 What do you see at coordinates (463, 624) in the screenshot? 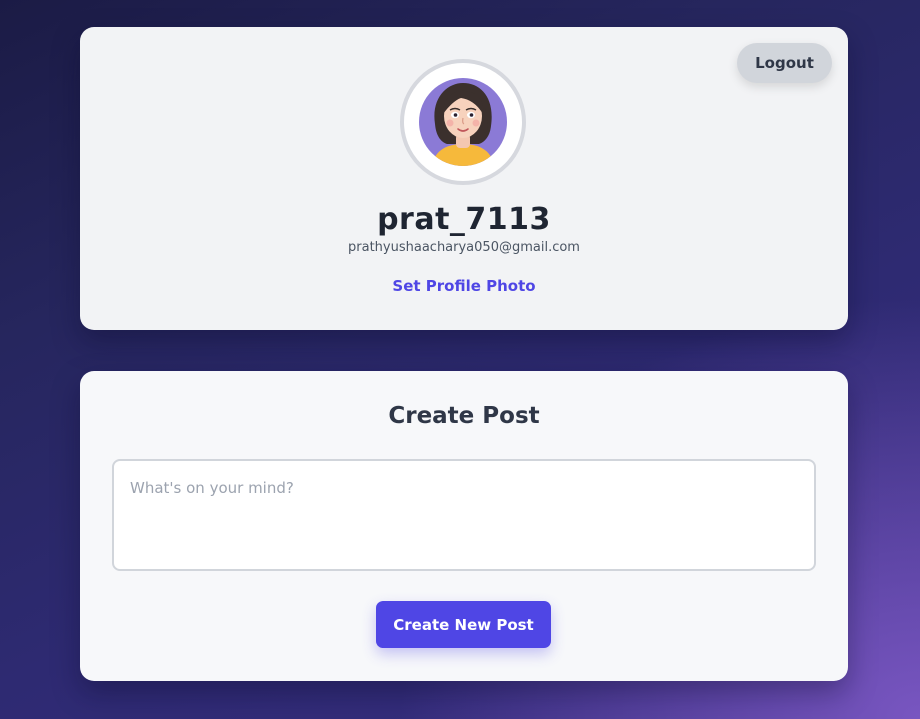
I see `create-new-post-button: Create New Post` at bounding box center [463, 624].